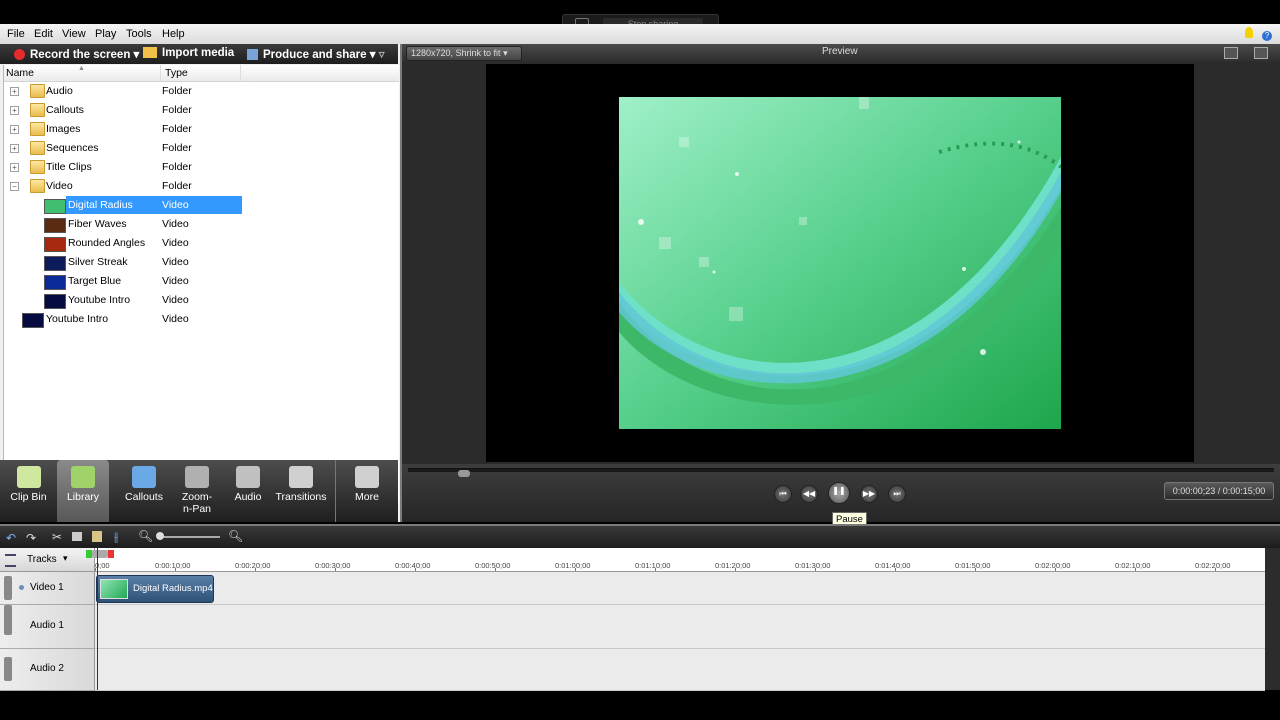 This screenshot has width=1280, height=720. I want to click on timeline-vertical-scrollbar, so click(1272, 619).